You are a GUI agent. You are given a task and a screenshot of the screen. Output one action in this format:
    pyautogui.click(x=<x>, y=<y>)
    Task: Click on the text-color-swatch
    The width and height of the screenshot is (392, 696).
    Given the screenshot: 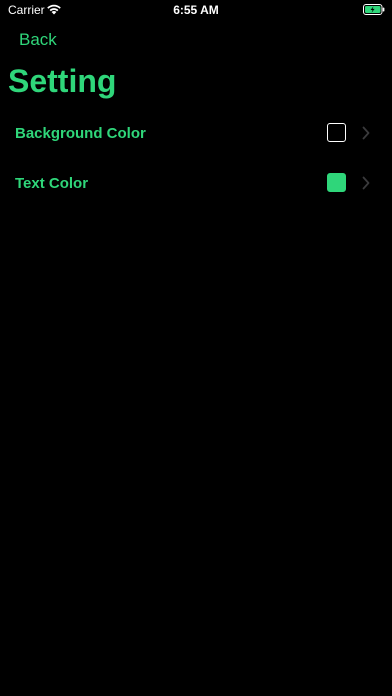 What is the action you would take?
    pyautogui.click(x=336, y=182)
    